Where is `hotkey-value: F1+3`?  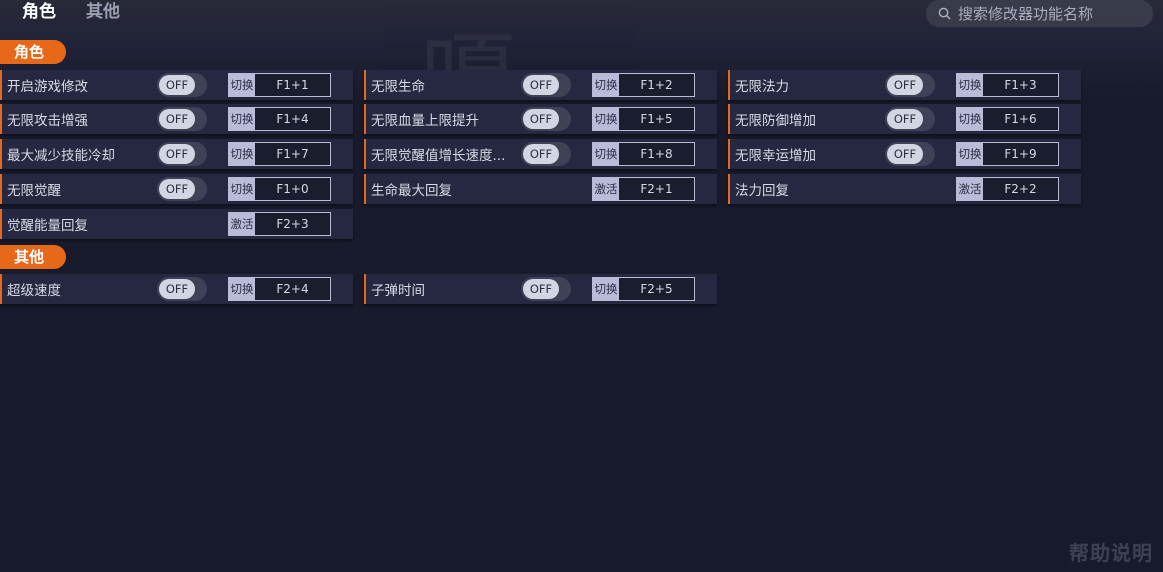
hotkey-value: F1+3 is located at coordinates (1020, 85).